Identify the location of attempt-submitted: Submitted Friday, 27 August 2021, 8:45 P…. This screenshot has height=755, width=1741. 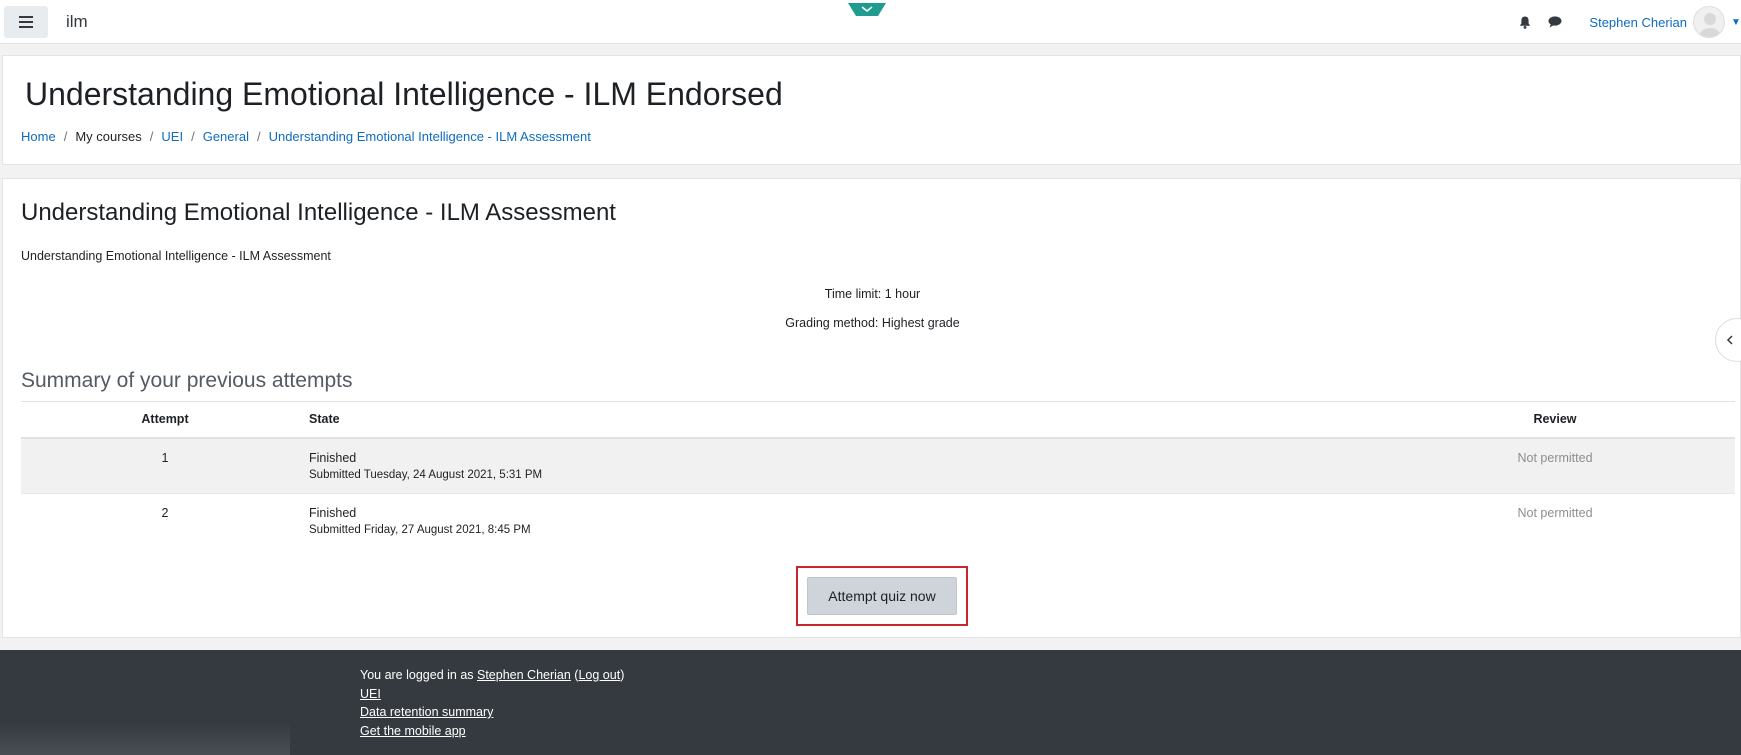
(420, 530).